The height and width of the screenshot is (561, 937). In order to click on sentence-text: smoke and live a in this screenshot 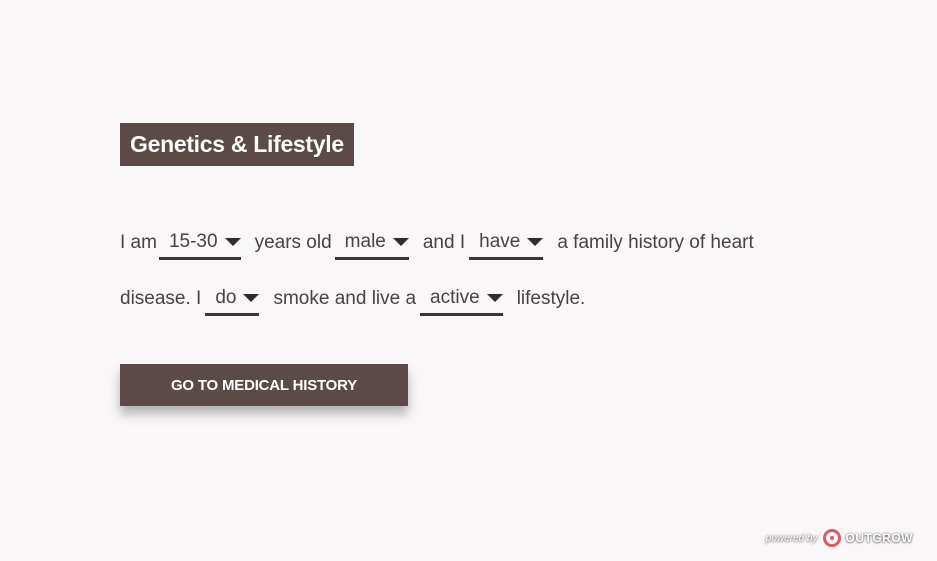, I will do `click(345, 298)`.